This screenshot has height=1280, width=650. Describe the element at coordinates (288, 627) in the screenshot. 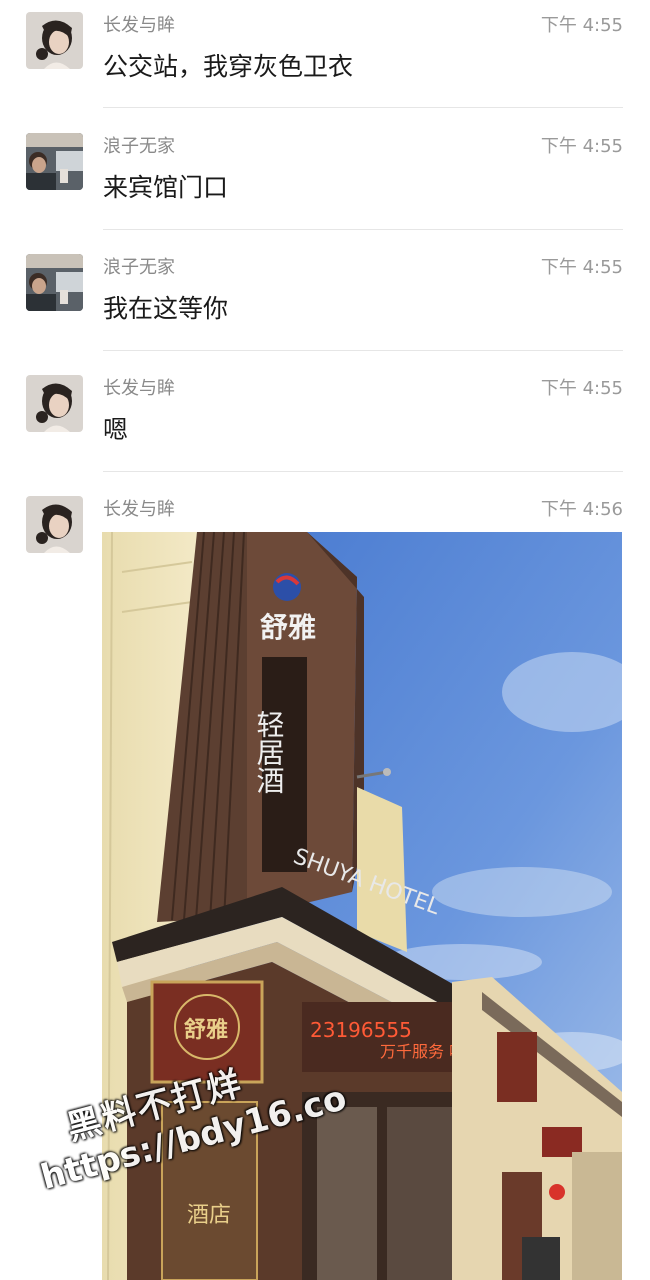

I see `sign-brand-text: 舒雅` at that location.